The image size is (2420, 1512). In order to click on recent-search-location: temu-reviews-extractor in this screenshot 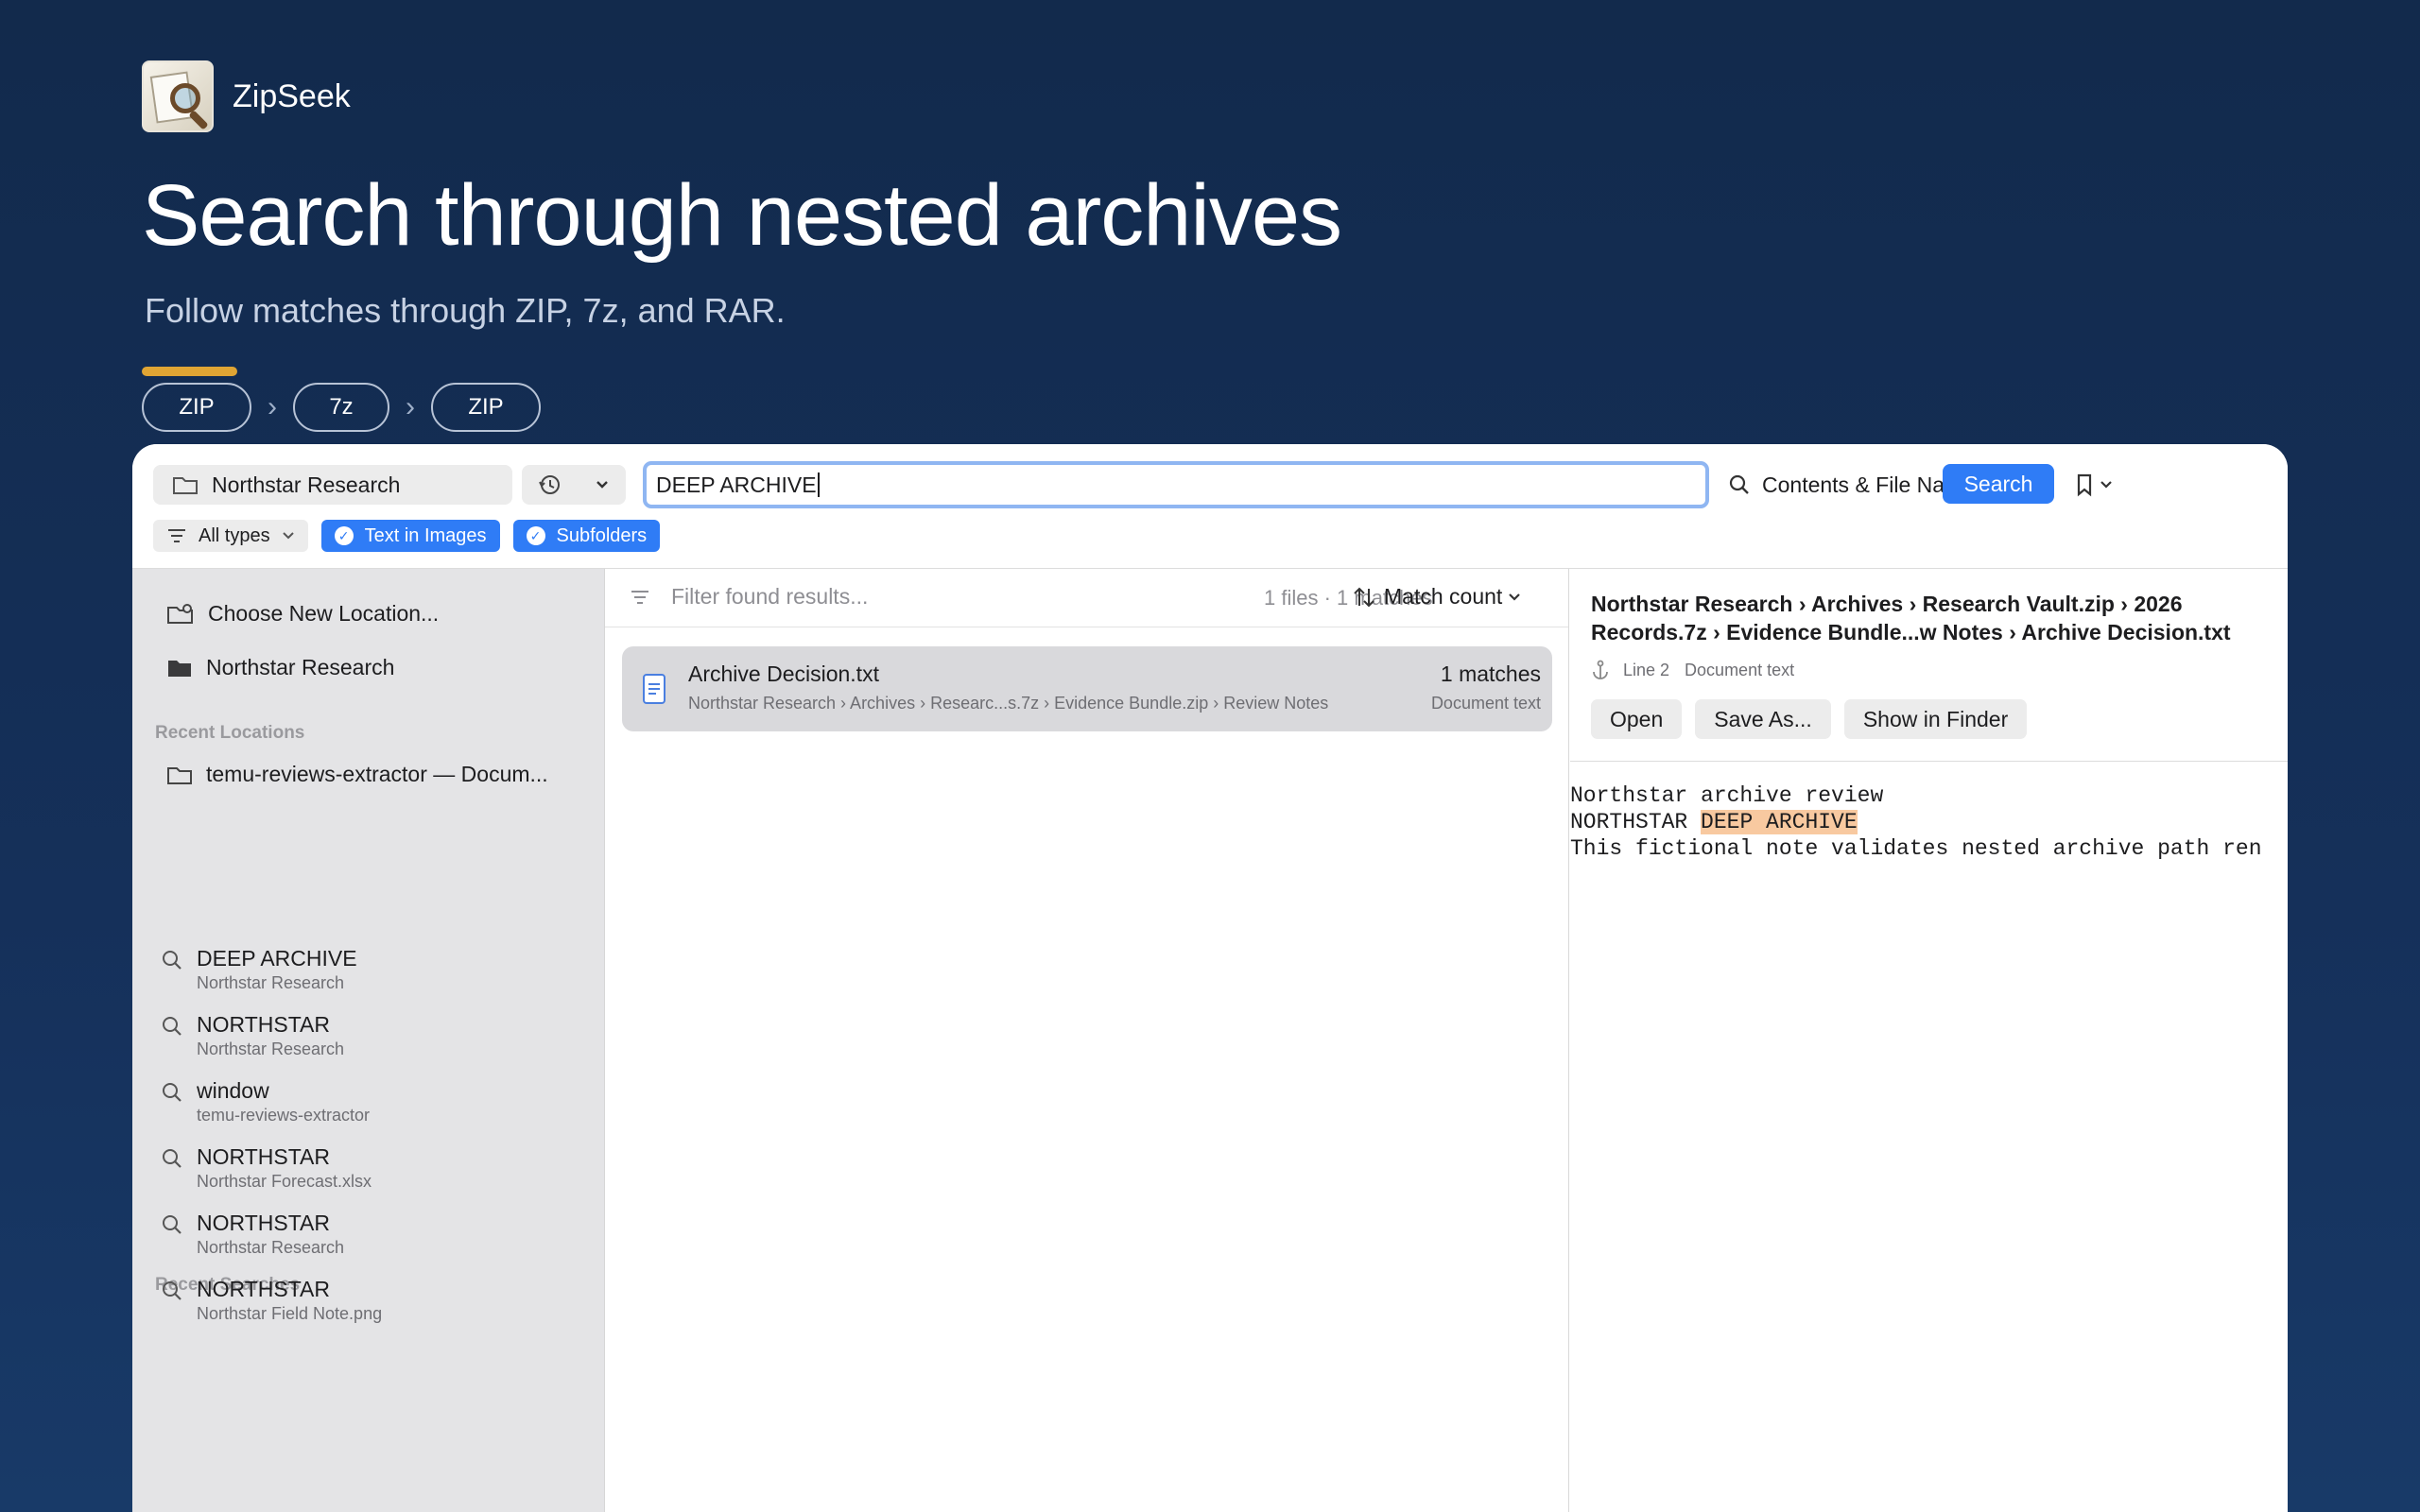, I will do `click(284, 1115)`.